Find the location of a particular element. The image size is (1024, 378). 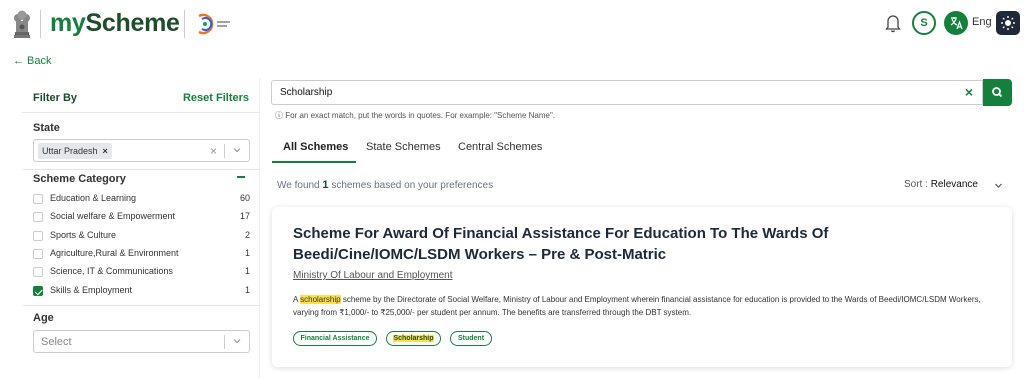

back-link: ← Back is located at coordinates (32, 61).